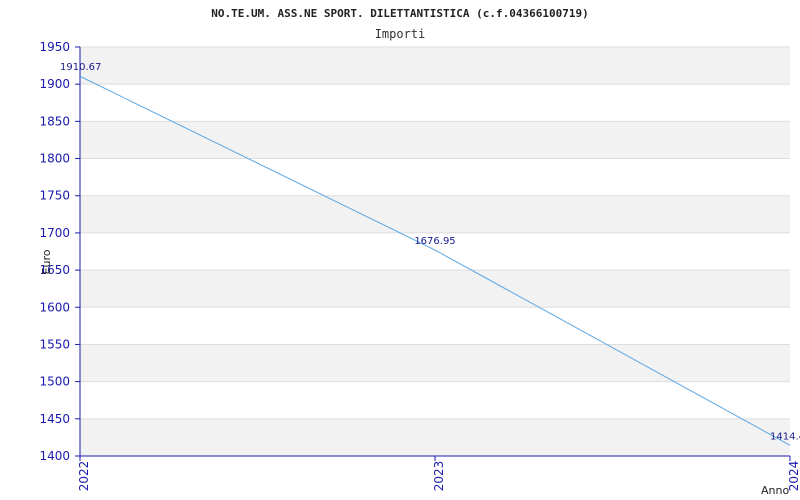  What do you see at coordinates (54, 419) in the screenshot?
I see `y-tick-label: 1450` at bounding box center [54, 419].